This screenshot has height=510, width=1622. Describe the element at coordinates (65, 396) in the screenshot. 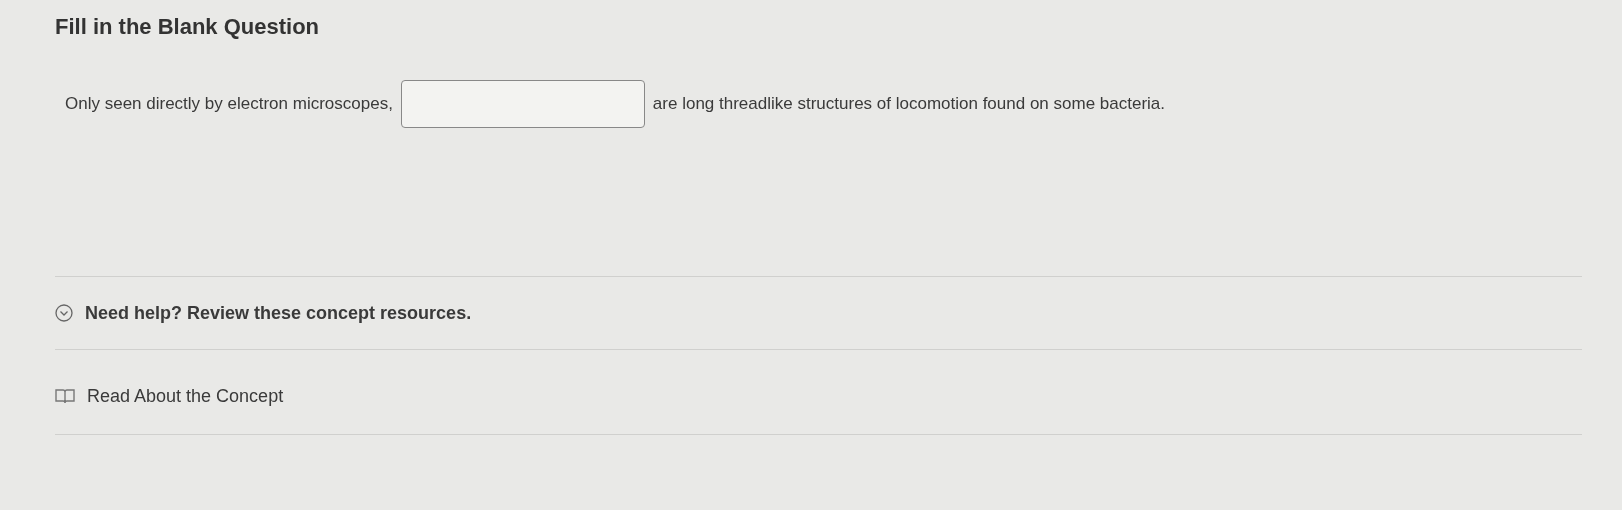

I see `book-icon` at that location.